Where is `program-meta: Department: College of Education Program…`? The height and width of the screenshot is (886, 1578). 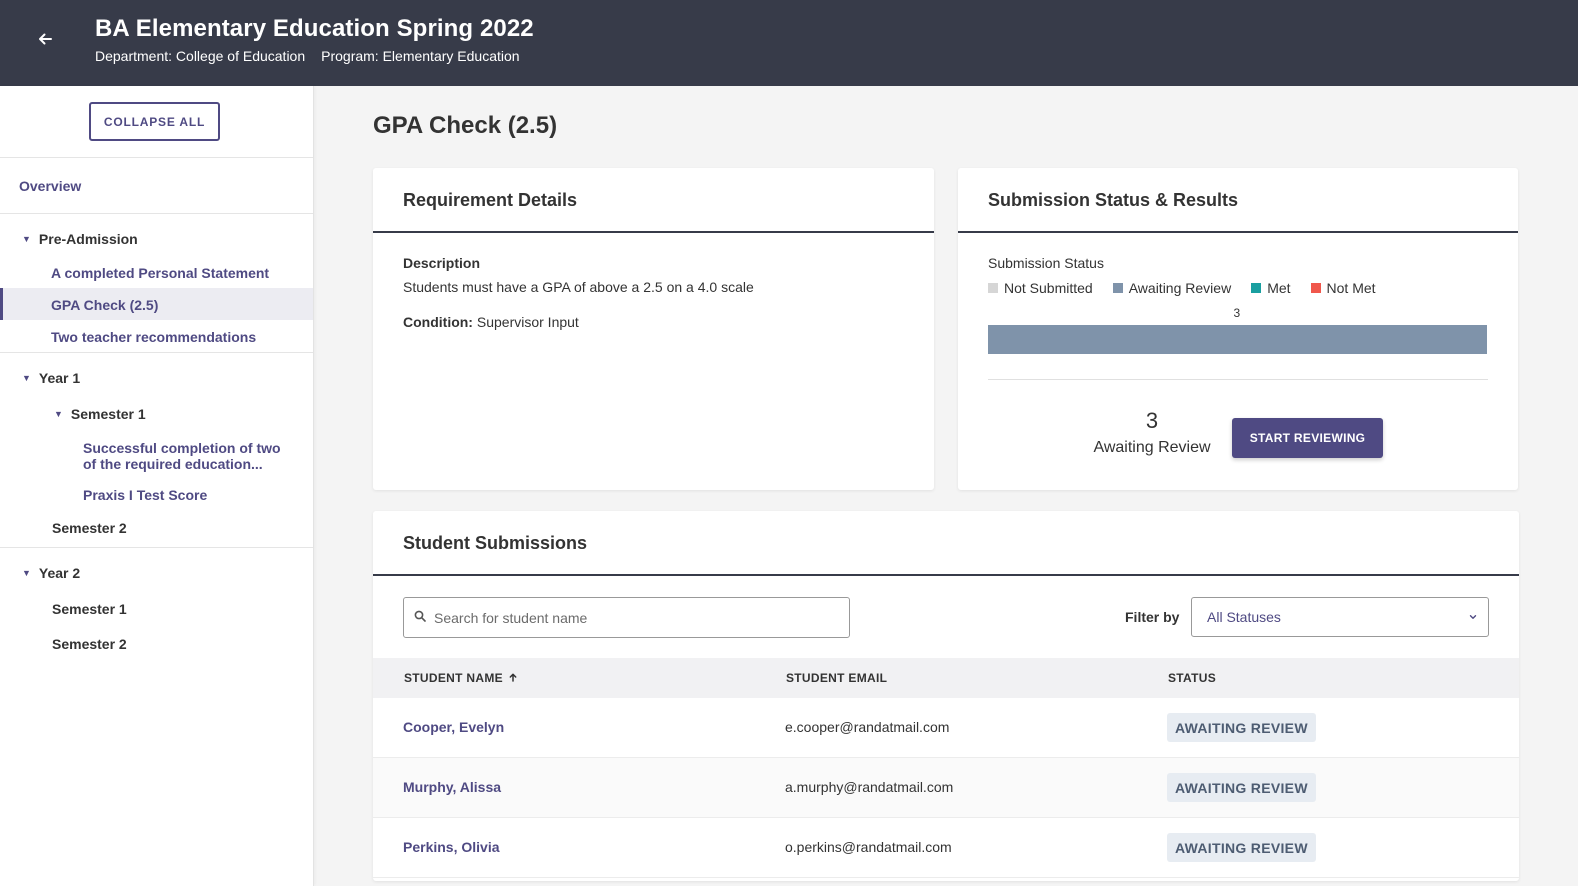
program-meta: Department: College of Education Program… is located at coordinates (307, 56).